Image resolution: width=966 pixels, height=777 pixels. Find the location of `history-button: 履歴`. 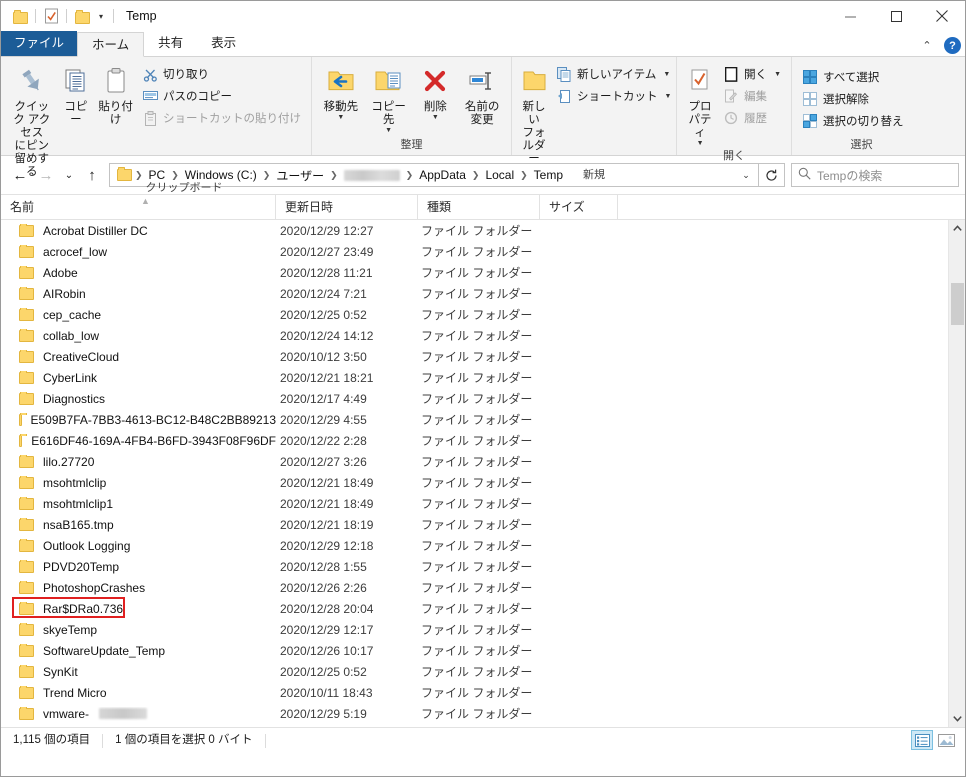

history-button: 履歴 is located at coordinates (752, 118).